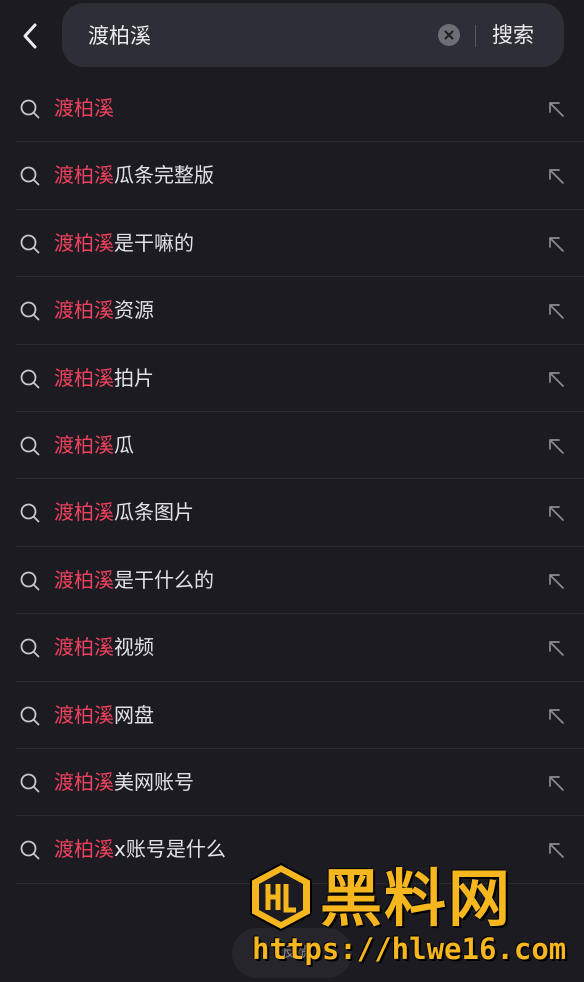 The width and height of the screenshot is (584, 982). I want to click on suggestion-item: 渡柏溪是干嘛的, so click(292, 244).